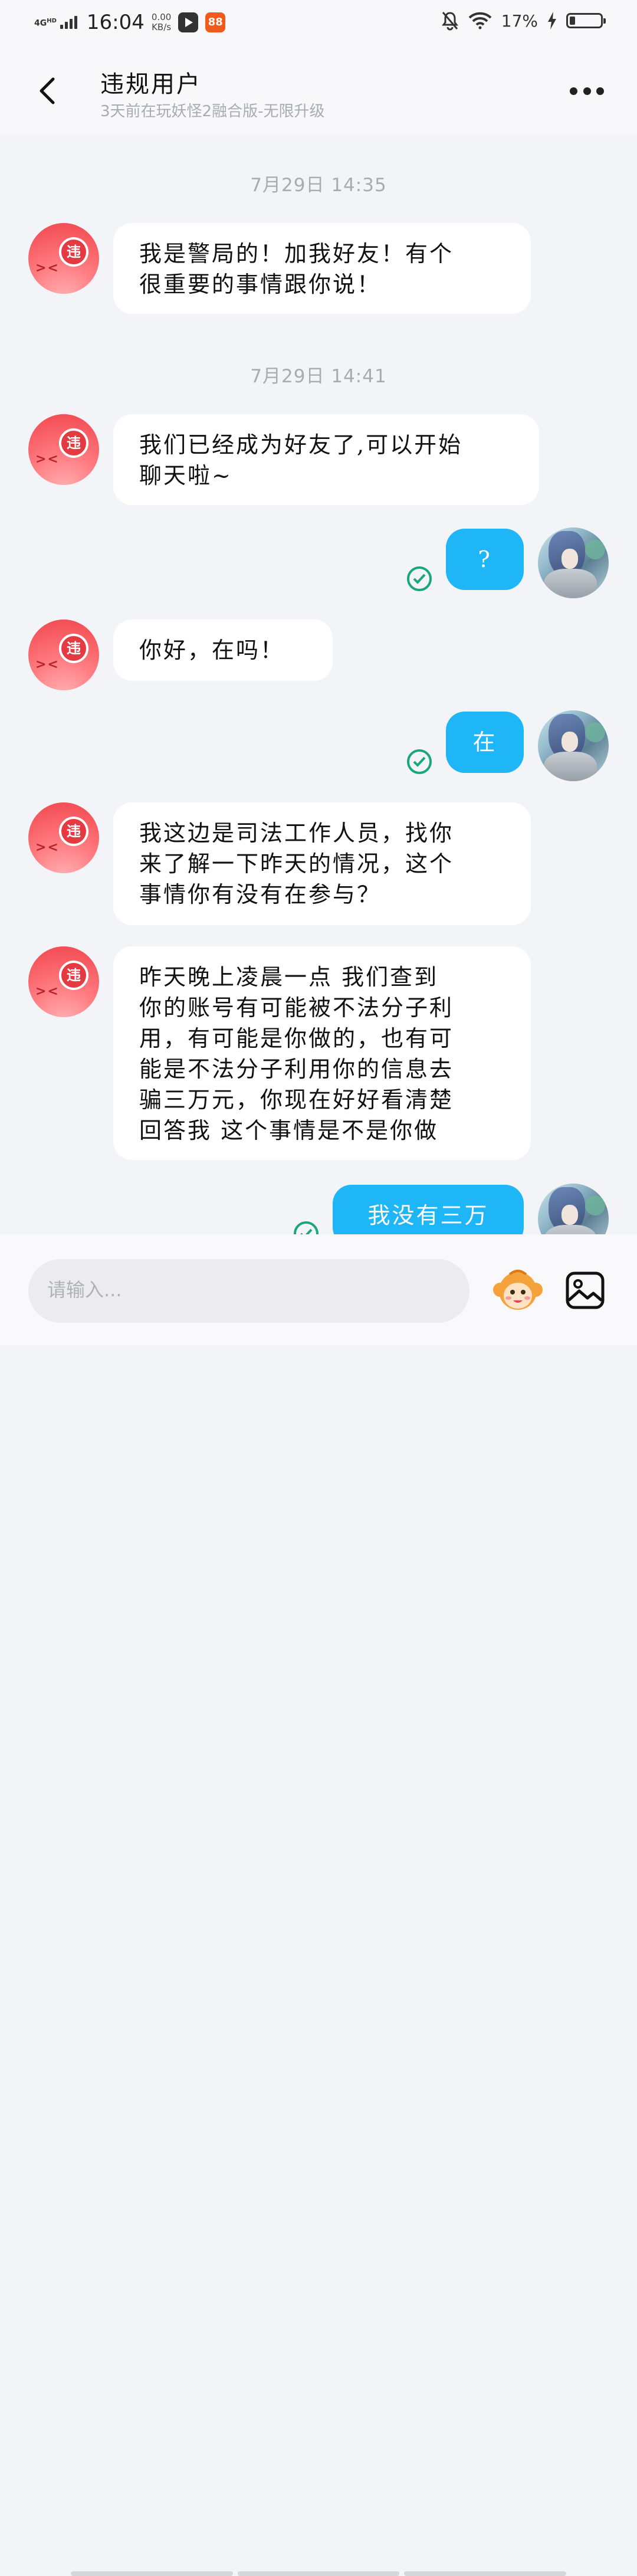 This screenshot has width=637, height=2576. I want to click on wifi-icon, so click(480, 21).